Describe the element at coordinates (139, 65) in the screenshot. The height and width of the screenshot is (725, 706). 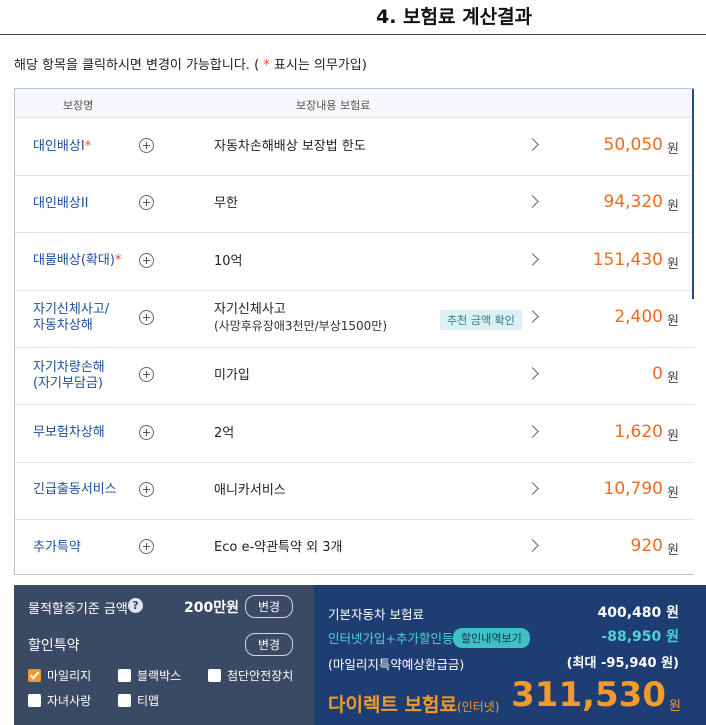
I see `notice-before: 해당 항목을 클릭하시면 변경이 가능합니다. (` at that location.